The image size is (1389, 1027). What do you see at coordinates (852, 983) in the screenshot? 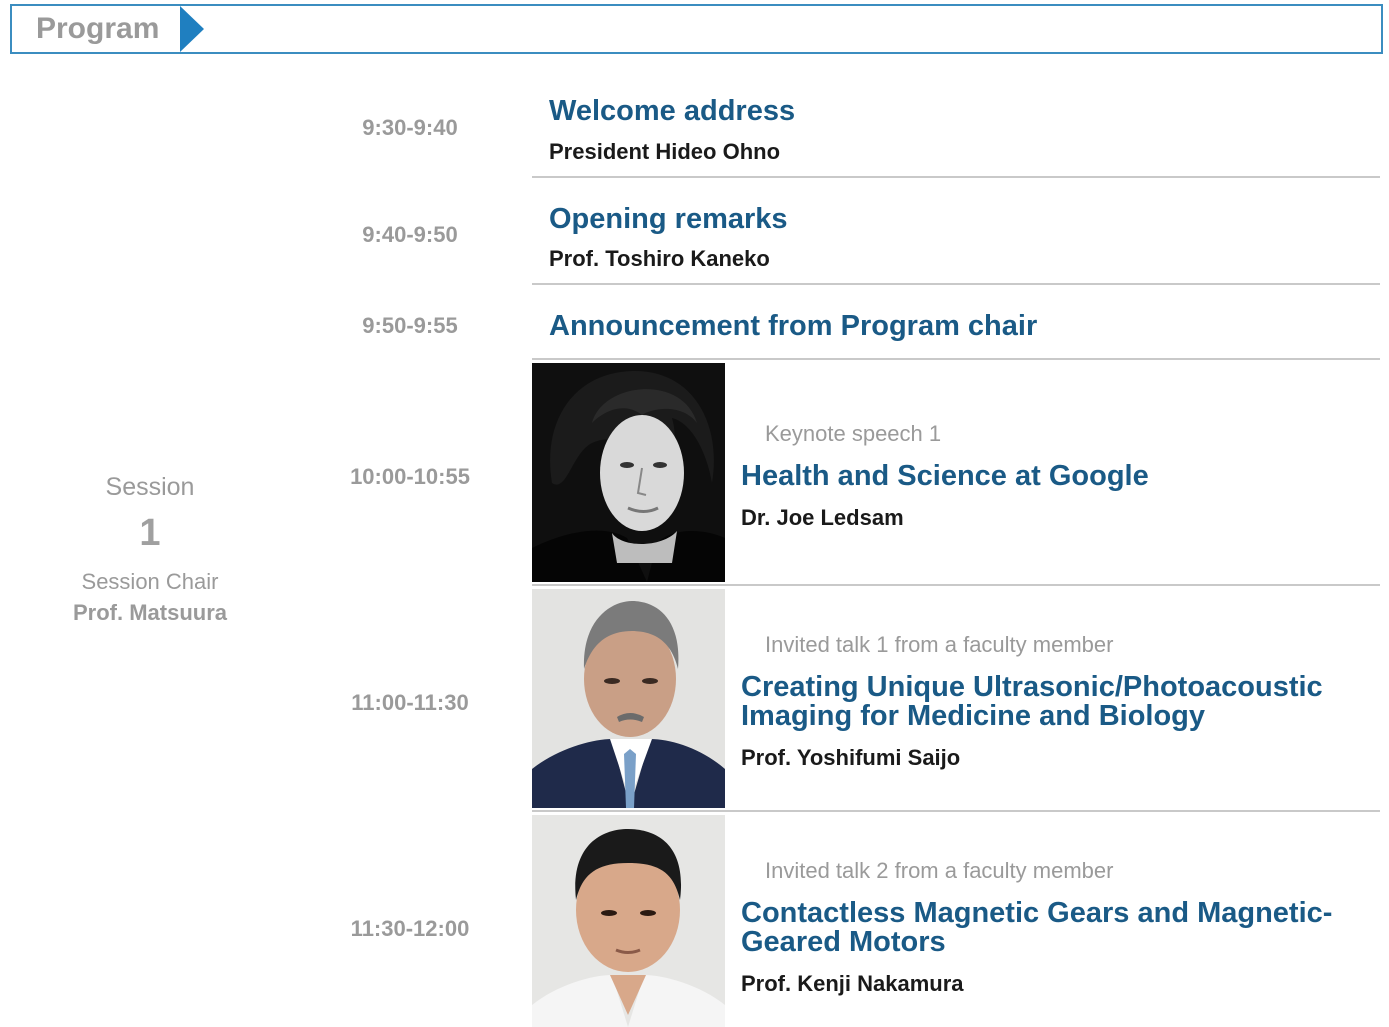
I see `speaker-name: Prof. Kenji Nakamura` at bounding box center [852, 983].